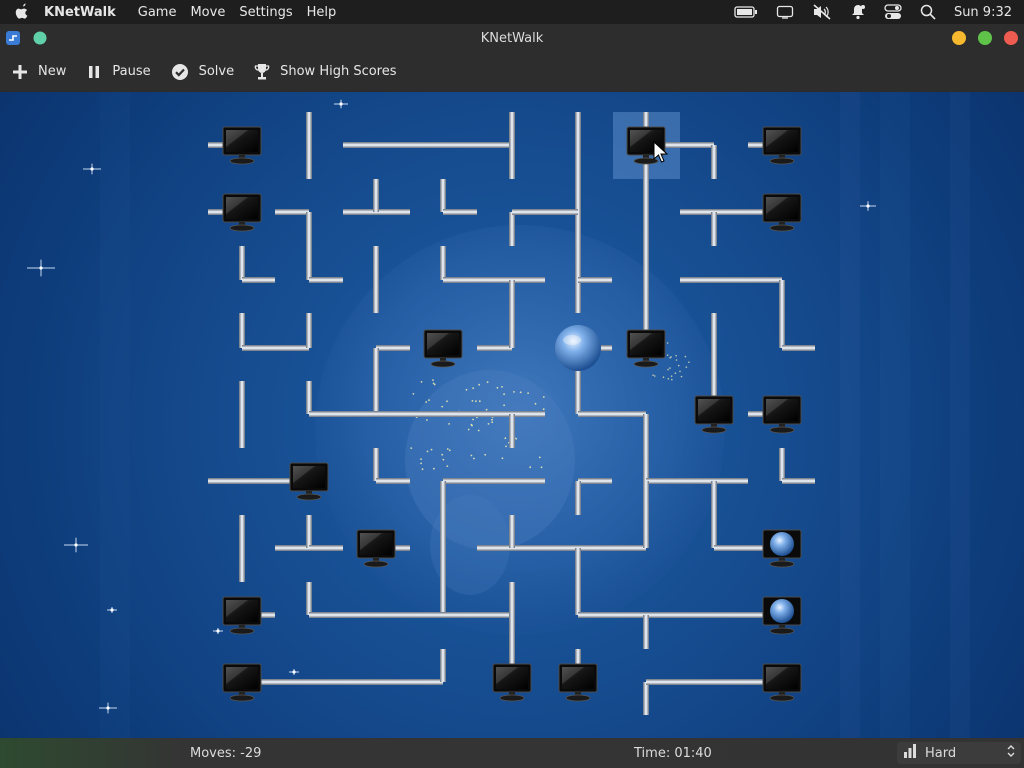 The height and width of the screenshot is (768, 1024). I want to click on volume-muted-icon, so click(822, 12).